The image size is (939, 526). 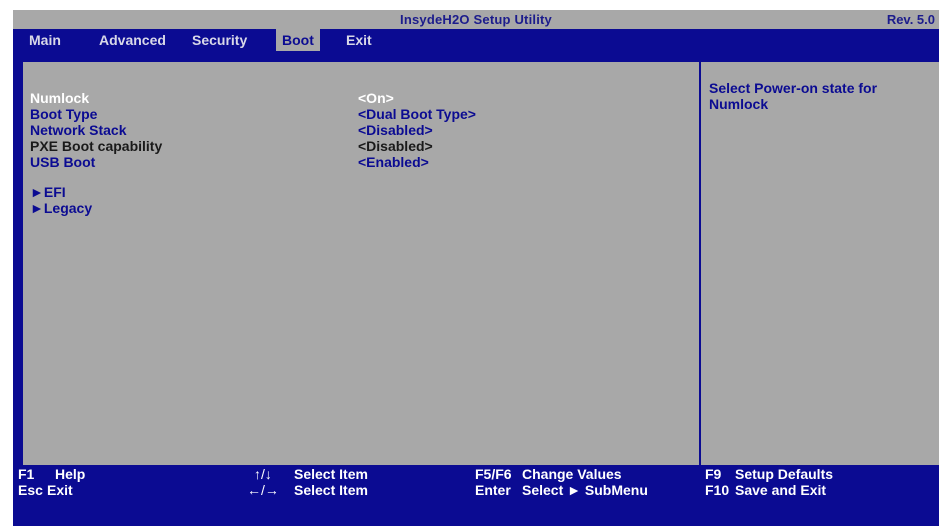 I want to click on menu-bar: Main Advanced Security Boot Exit, so click(x=476, y=40).